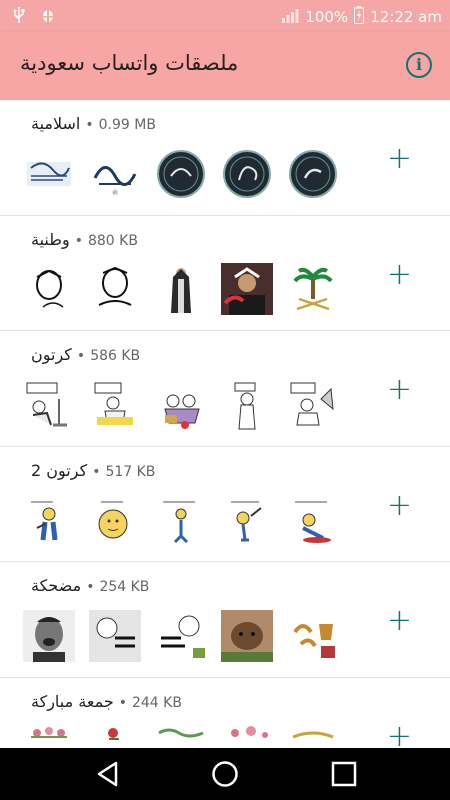 The height and width of the screenshot is (800, 450). What do you see at coordinates (327, 17) in the screenshot?
I see `battery-level: 100%` at bounding box center [327, 17].